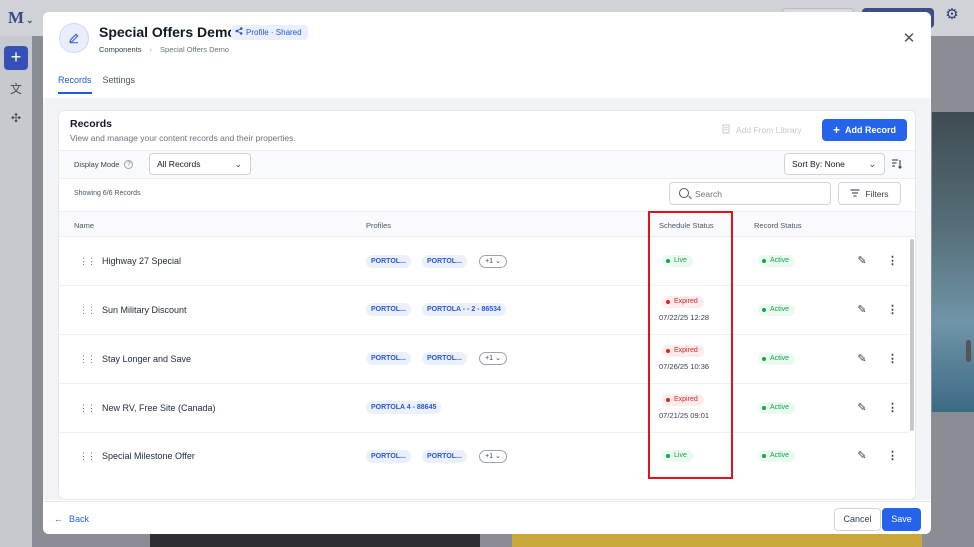 The height and width of the screenshot is (547, 974). I want to click on page-title: Special Offers Demo, so click(167, 32).